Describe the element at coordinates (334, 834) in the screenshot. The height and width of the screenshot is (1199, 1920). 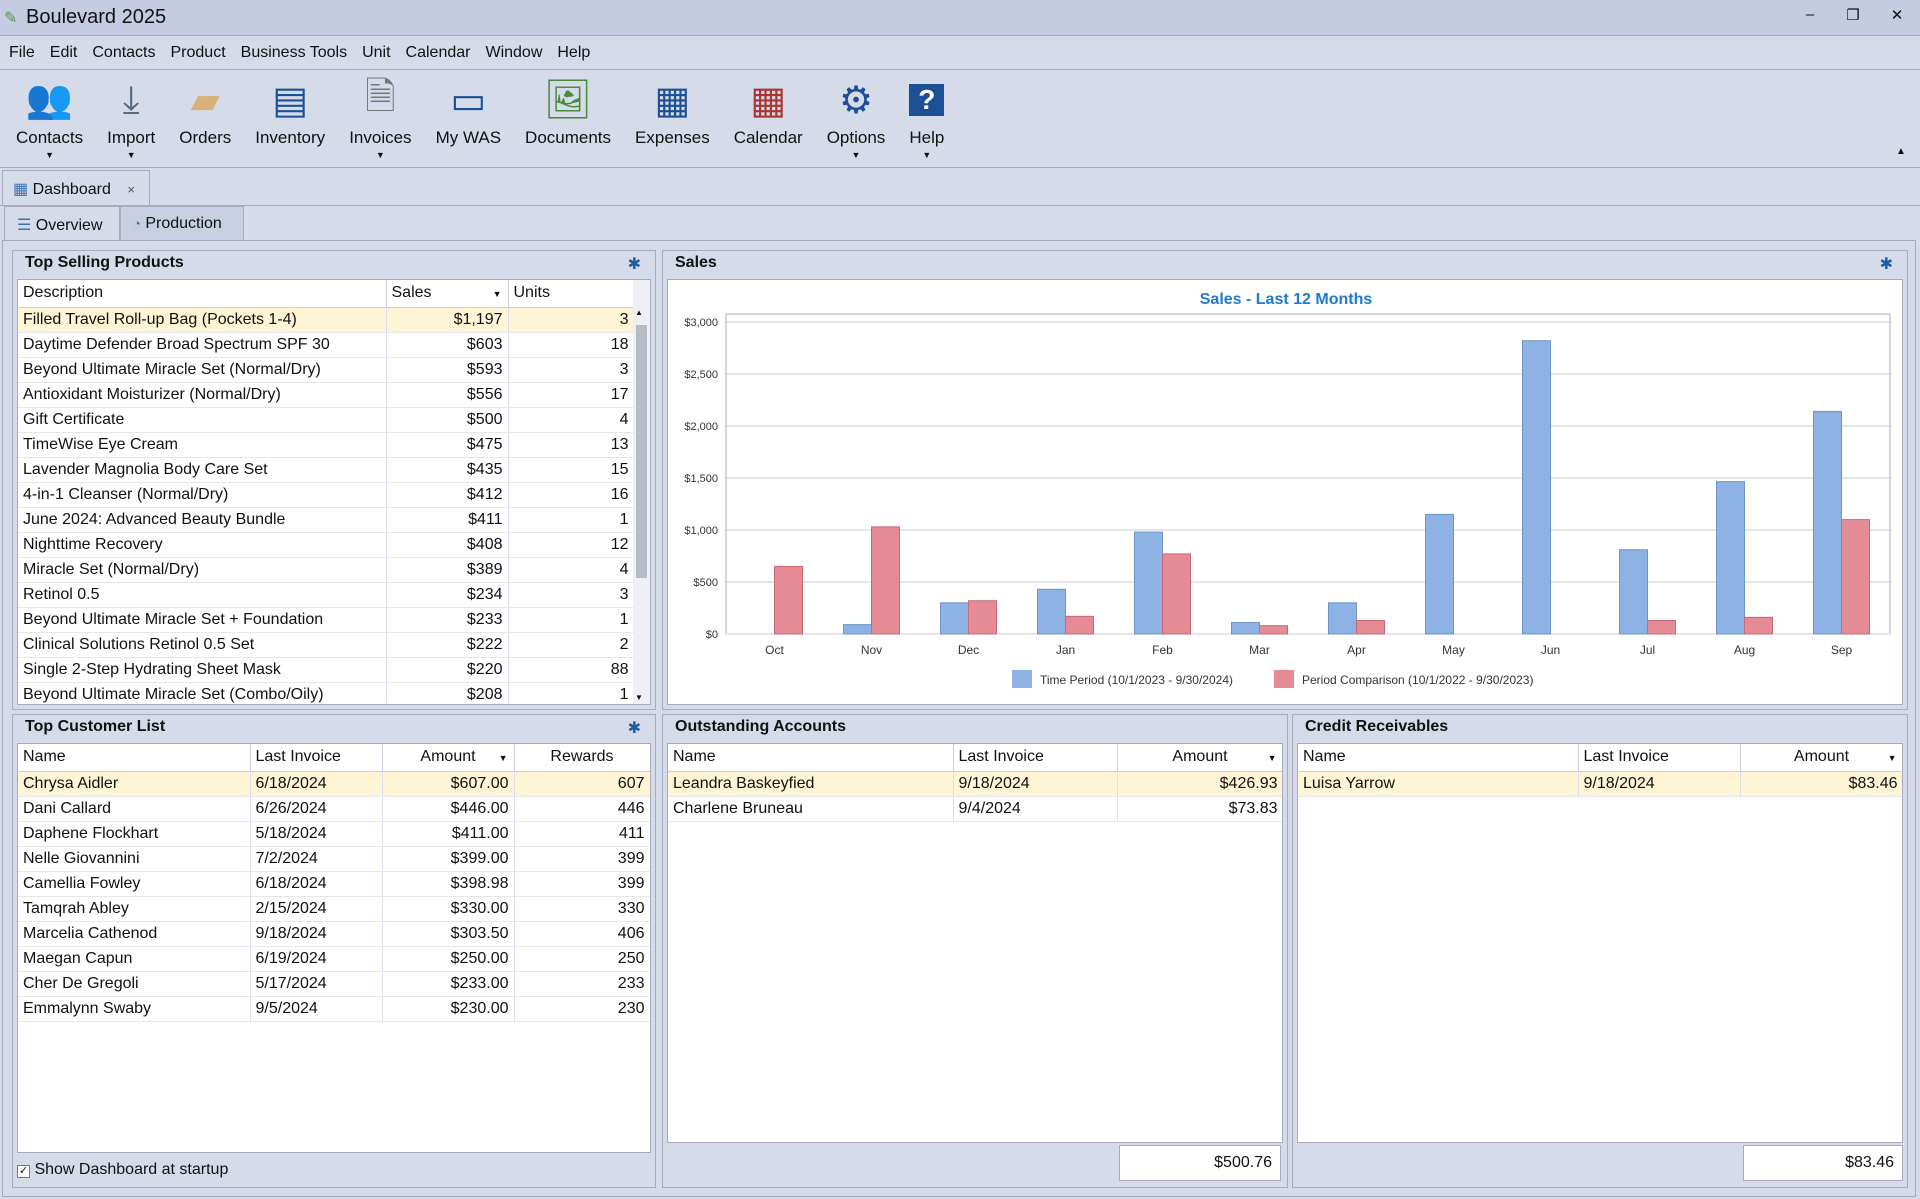
I see `table-row: Daphene Flockhart 5/18/2024 $411.00 411` at that location.